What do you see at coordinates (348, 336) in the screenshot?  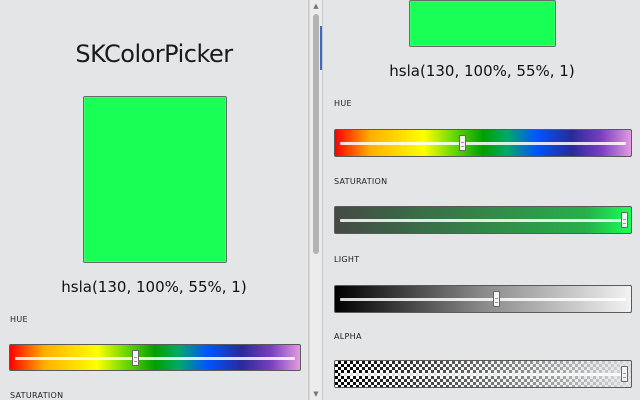 I see `alpha-label: ALPHA` at bounding box center [348, 336].